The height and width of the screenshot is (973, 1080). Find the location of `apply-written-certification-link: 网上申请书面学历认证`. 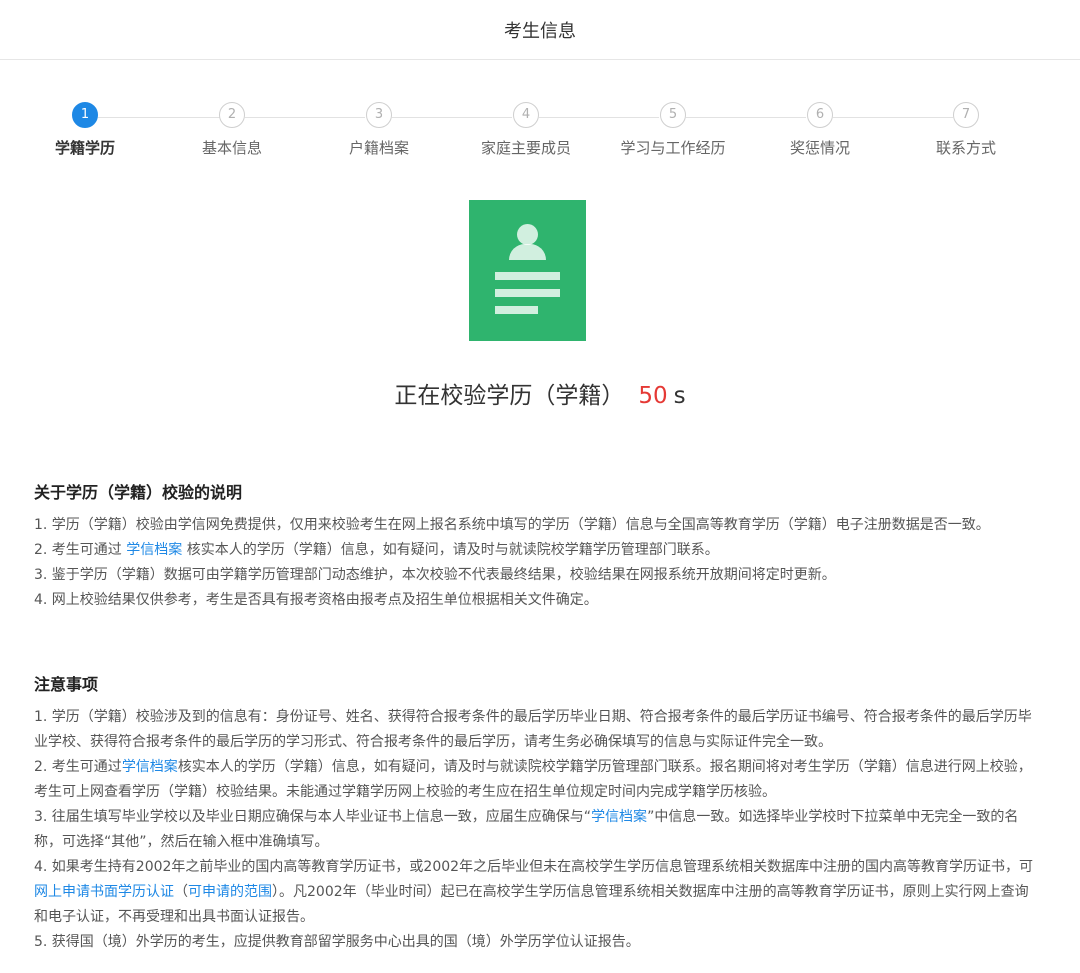

apply-written-certification-link: 网上申请书面学历认证 is located at coordinates (104, 892).